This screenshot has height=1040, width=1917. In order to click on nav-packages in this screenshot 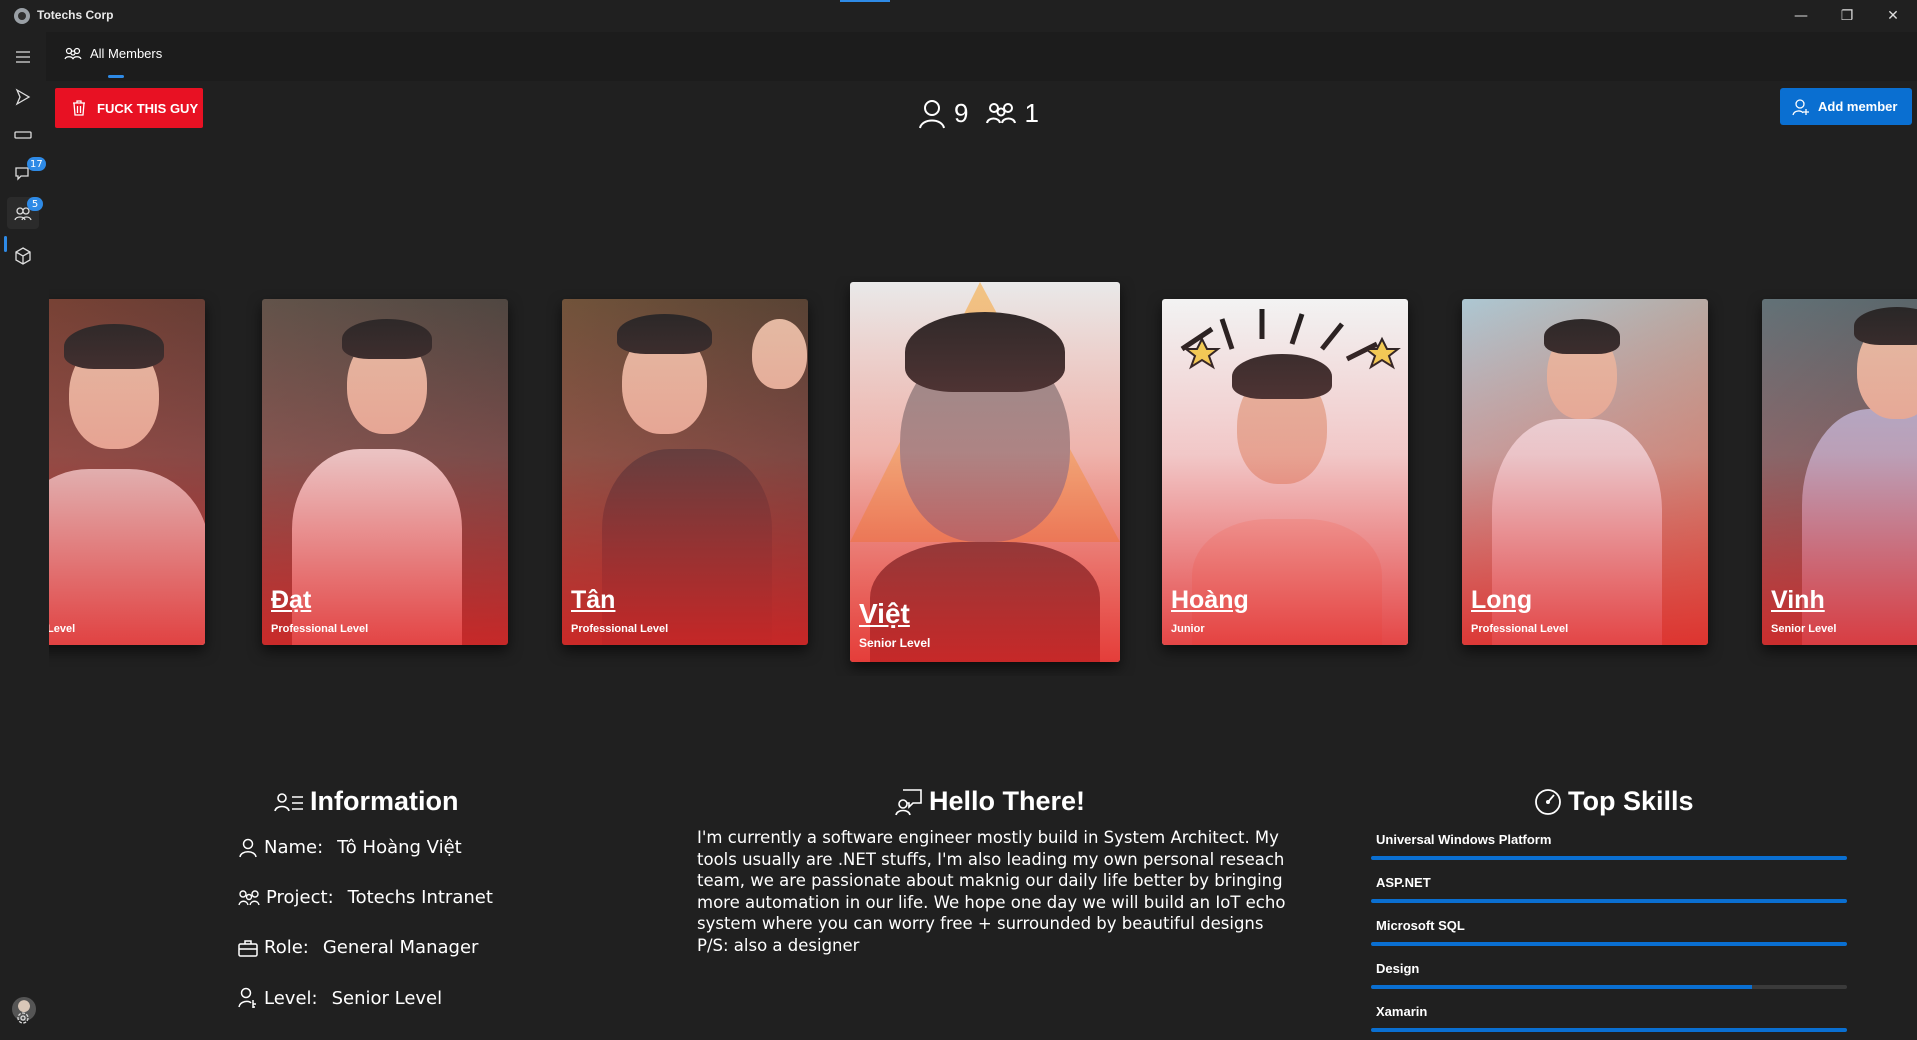, I will do `click(23, 256)`.